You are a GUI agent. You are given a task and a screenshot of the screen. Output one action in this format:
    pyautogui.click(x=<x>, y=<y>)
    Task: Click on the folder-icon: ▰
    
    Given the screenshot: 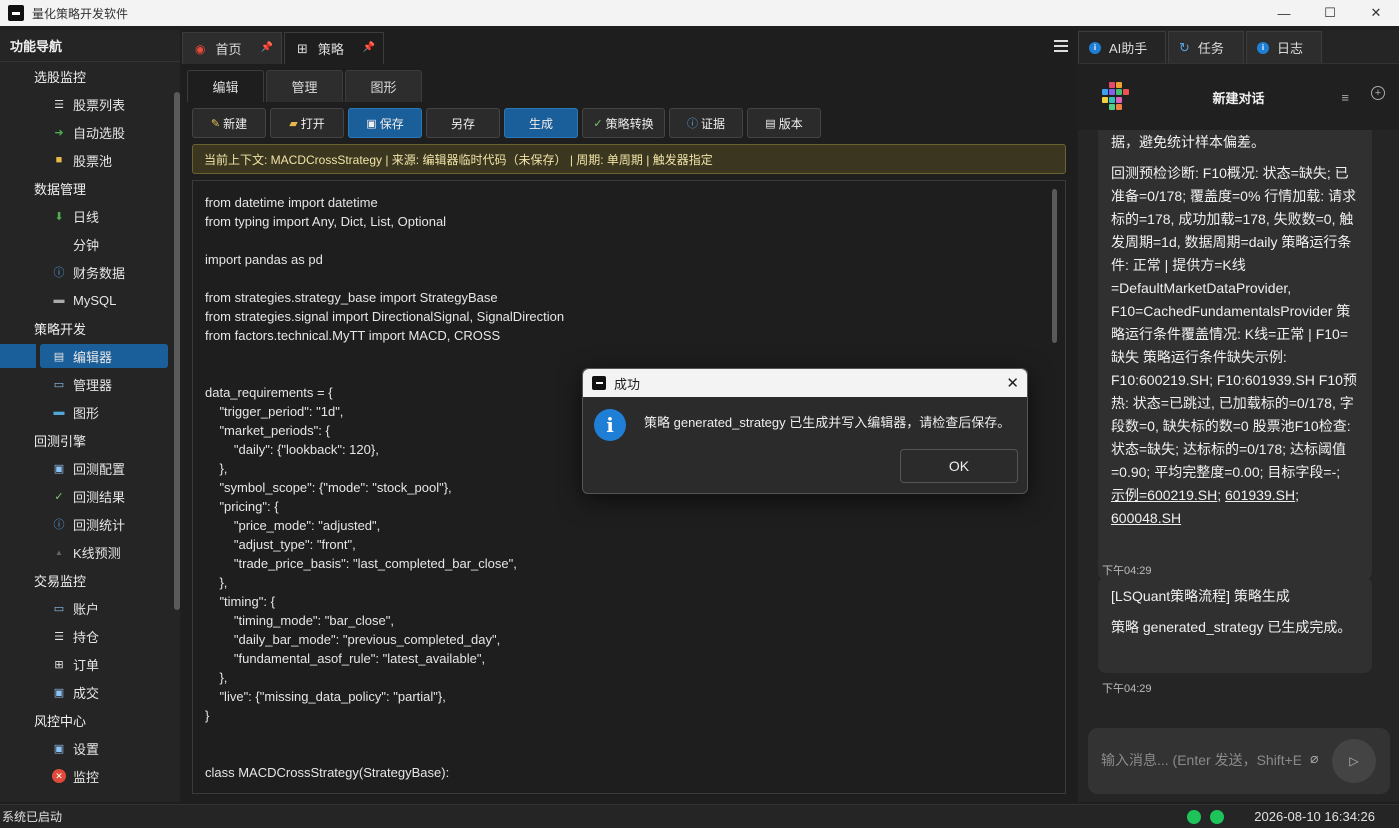 What is the action you would take?
    pyautogui.click(x=293, y=123)
    